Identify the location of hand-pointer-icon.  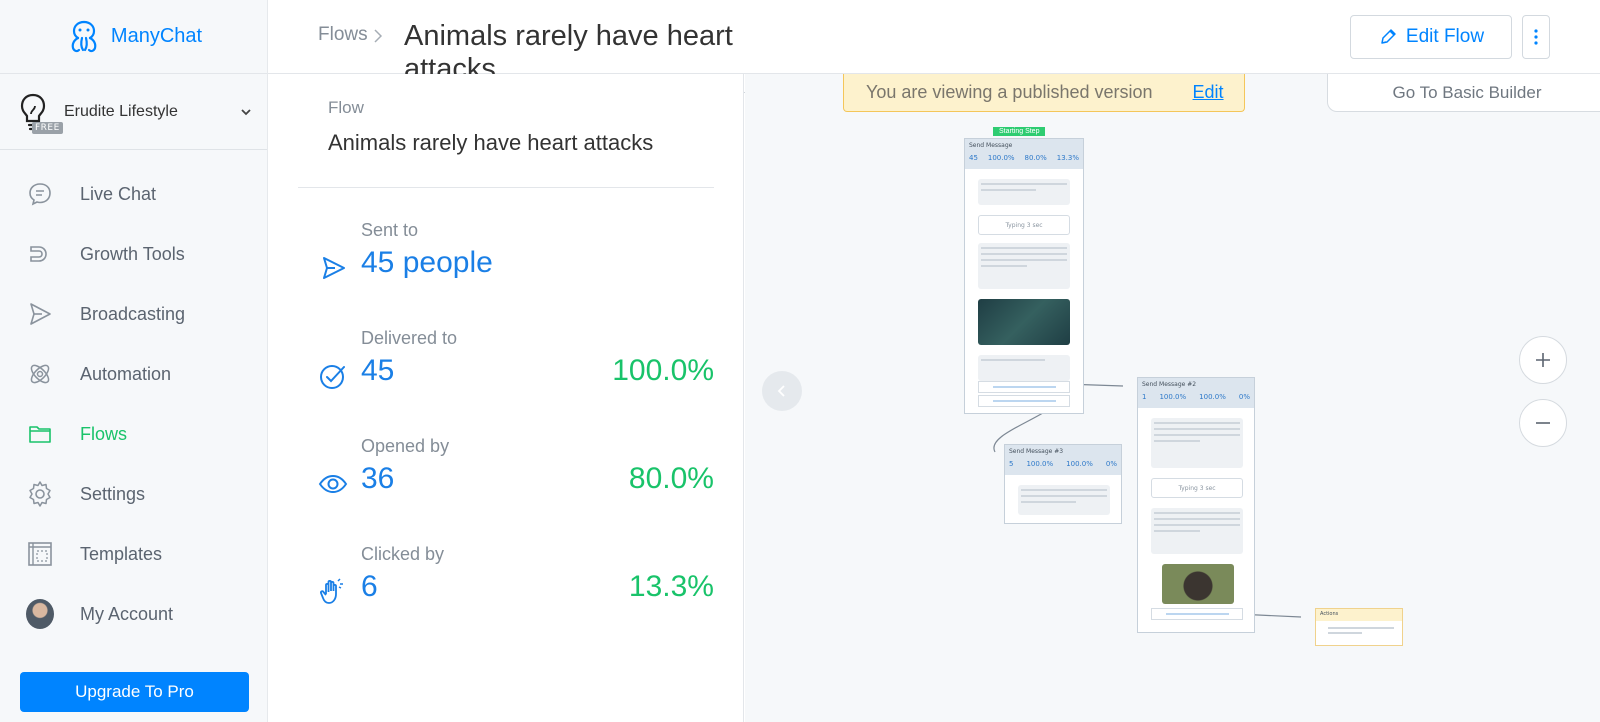
(331, 591).